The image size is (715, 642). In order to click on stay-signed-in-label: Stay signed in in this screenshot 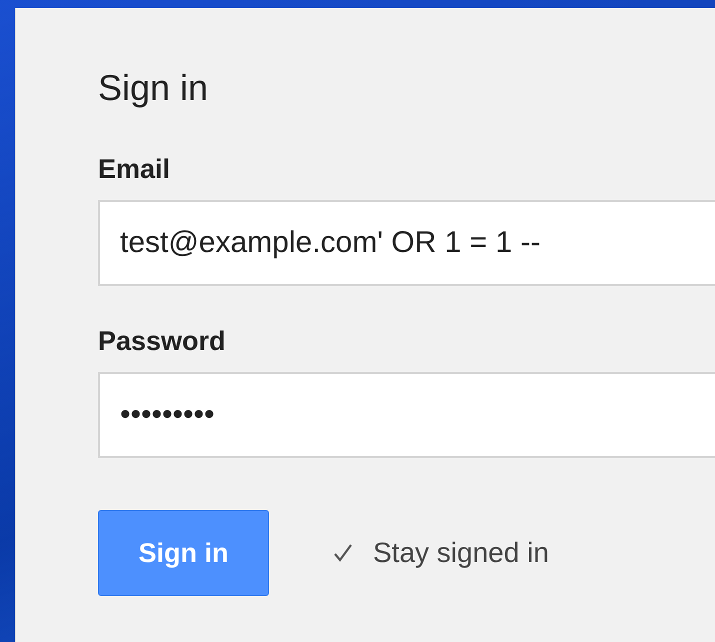, I will do `click(461, 553)`.